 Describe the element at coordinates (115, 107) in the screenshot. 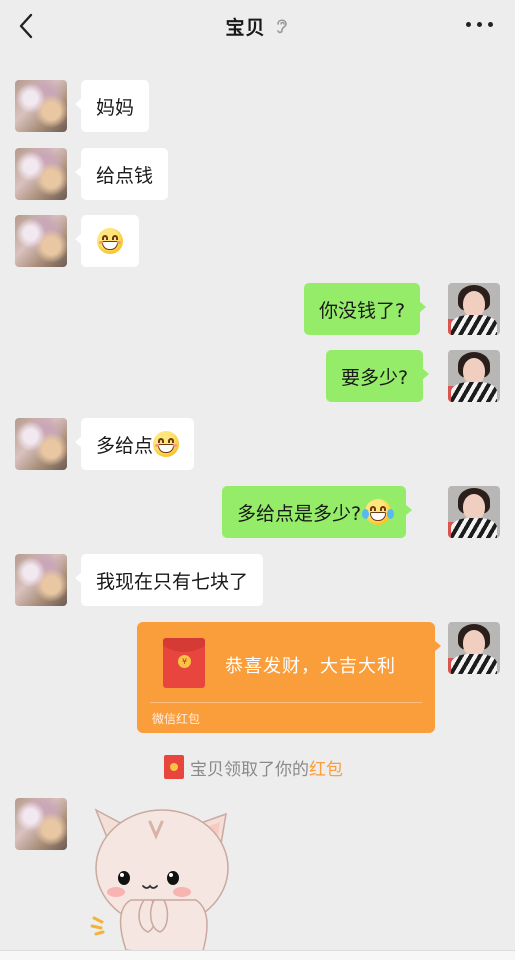

I see `message-text: 妈妈` at that location.